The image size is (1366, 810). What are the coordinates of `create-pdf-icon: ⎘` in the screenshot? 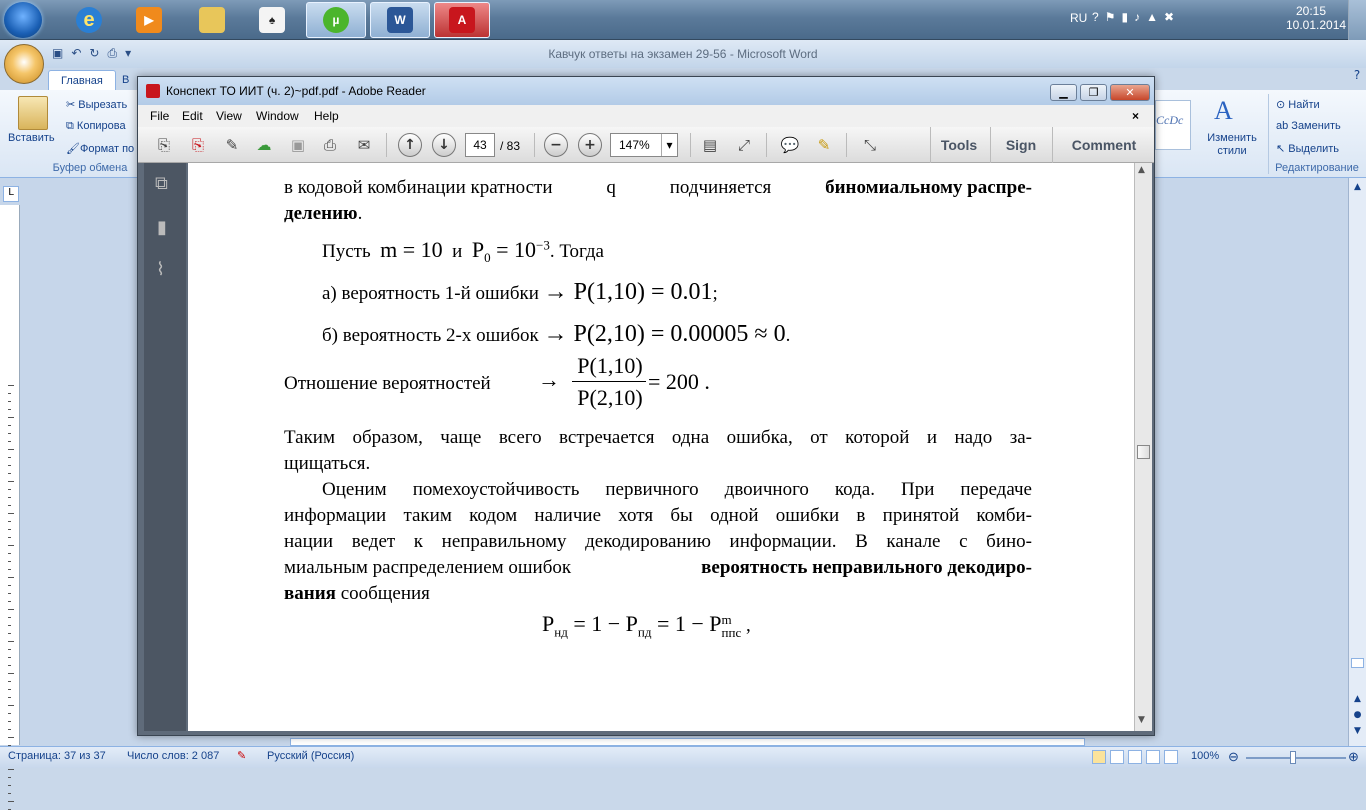 It's located at (164, 145).